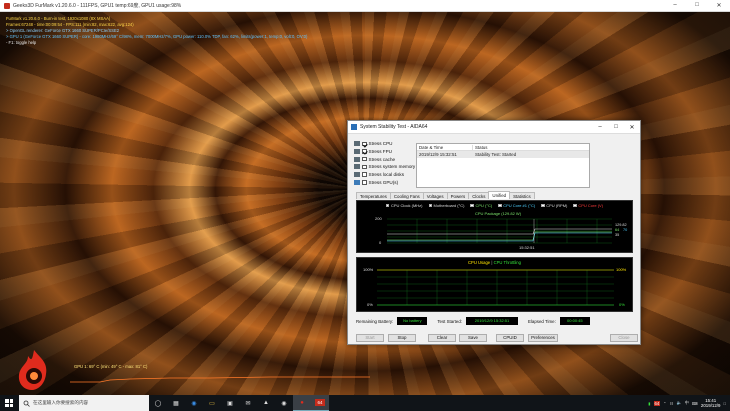 The width and height of the screenshot is (730, 411). Describe the element at coordinates (364, 144) in the screenshot. I see `stress-cpu-checkbox` at that location.